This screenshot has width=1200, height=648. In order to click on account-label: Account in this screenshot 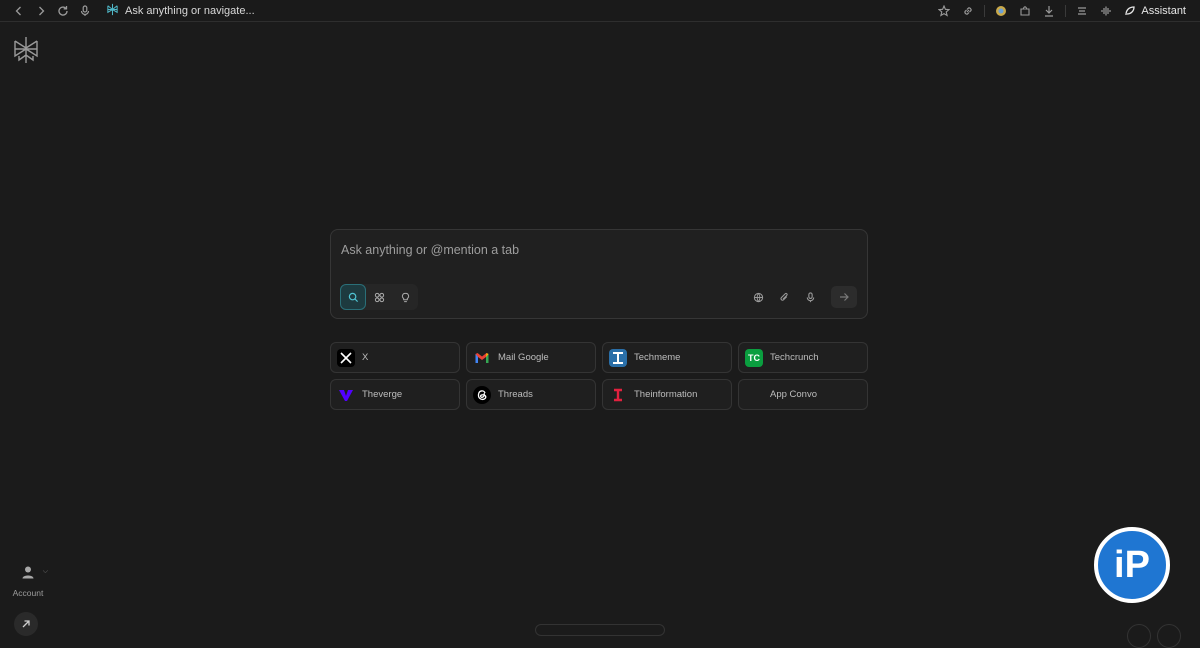, I will do `click(28, 593)`.